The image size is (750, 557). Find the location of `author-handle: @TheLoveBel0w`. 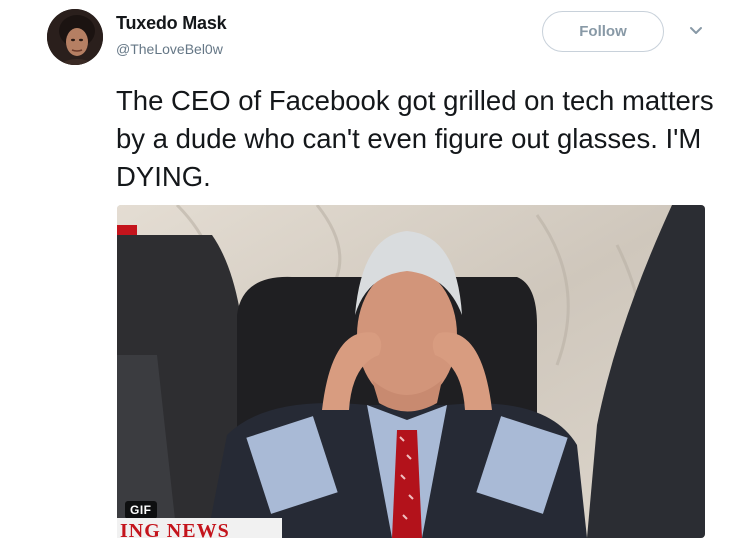

author-handle: @TheLoveBel0w is located at coordinates (169, 49).